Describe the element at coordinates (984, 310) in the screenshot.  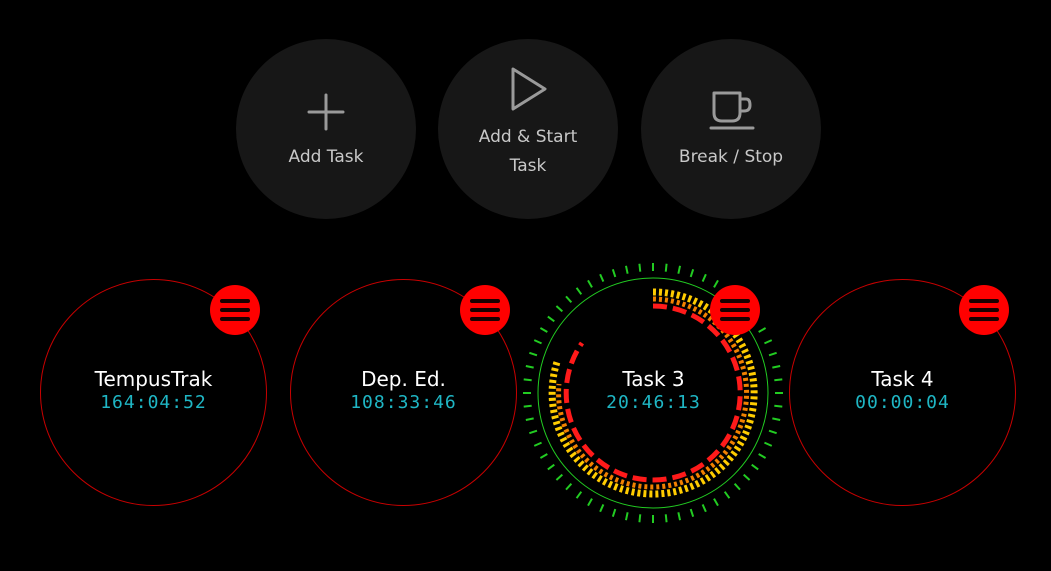
I see `task-4-menu-button` at that location.